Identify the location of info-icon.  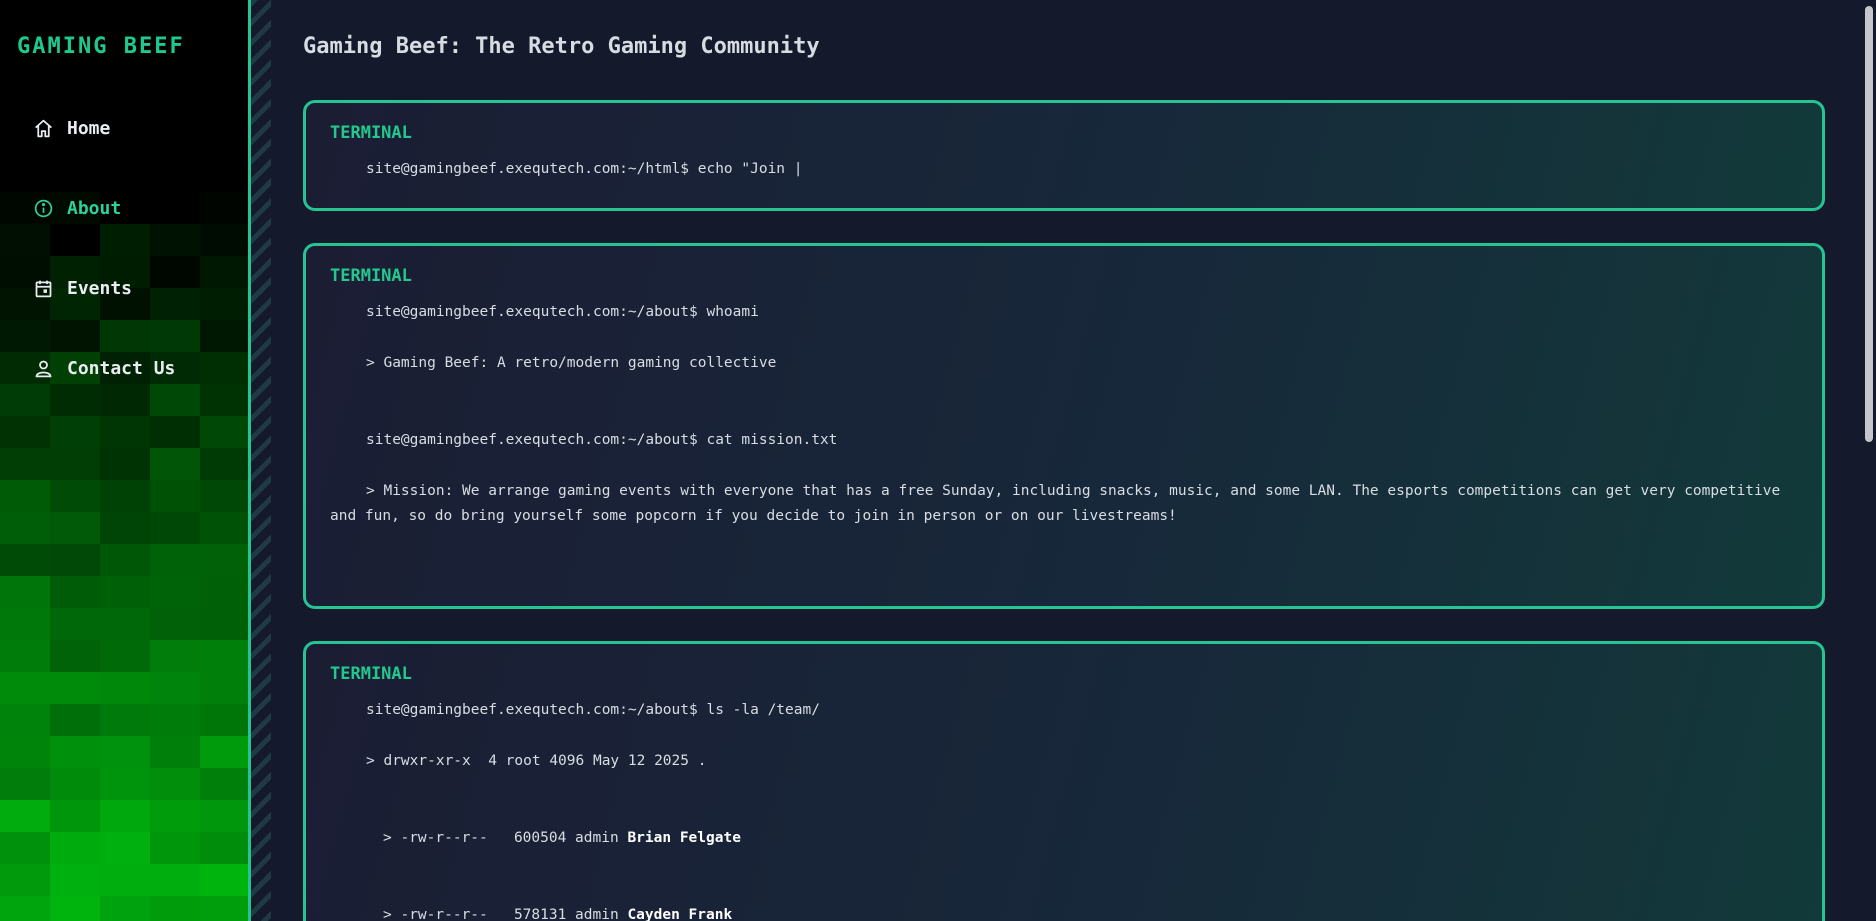
(43, 208).